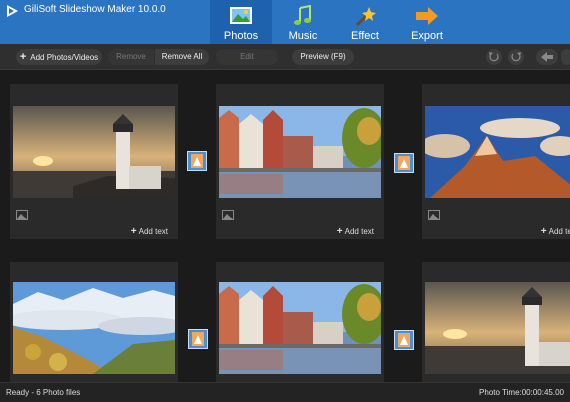  Describe the element at coordinates (365, 17) in the screenshot. I see `effect-icon` at that location.